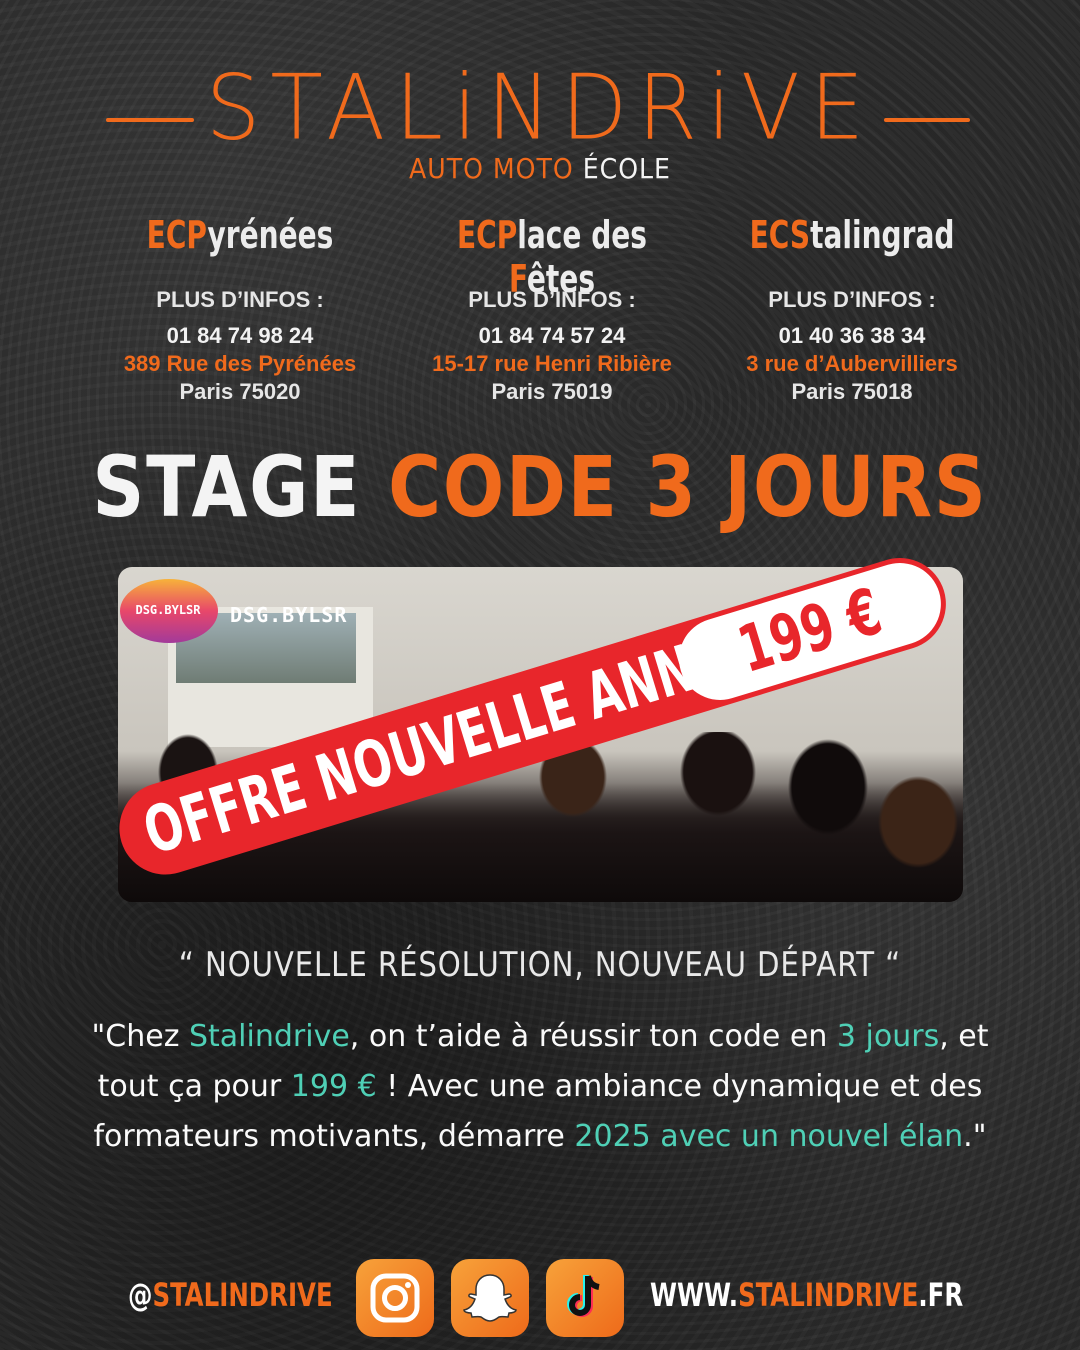  Describe the element at coordinates (168, 610) in the screenshot. I see `watermark-logo-text: DSG.BYLSR` at that location.